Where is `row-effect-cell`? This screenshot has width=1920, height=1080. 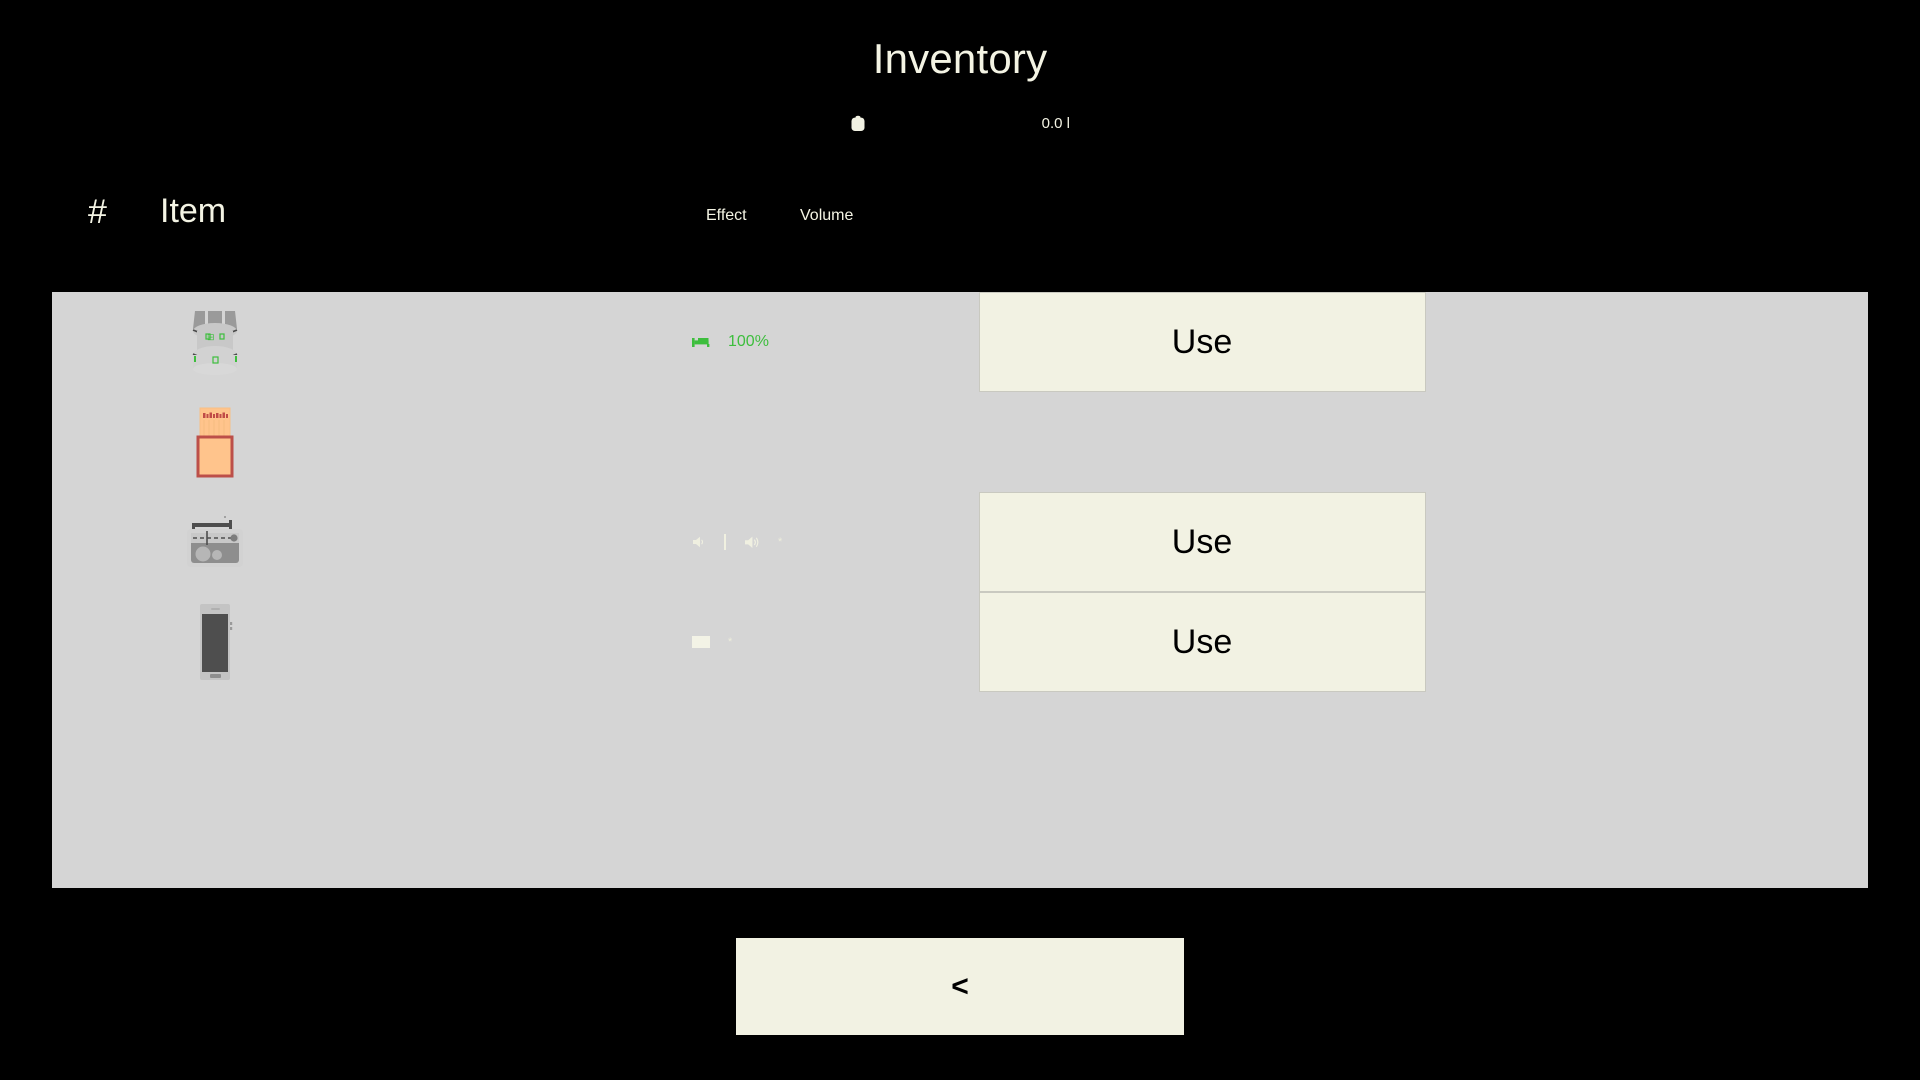 row-effect-cell is located at coordinates (842, 442).